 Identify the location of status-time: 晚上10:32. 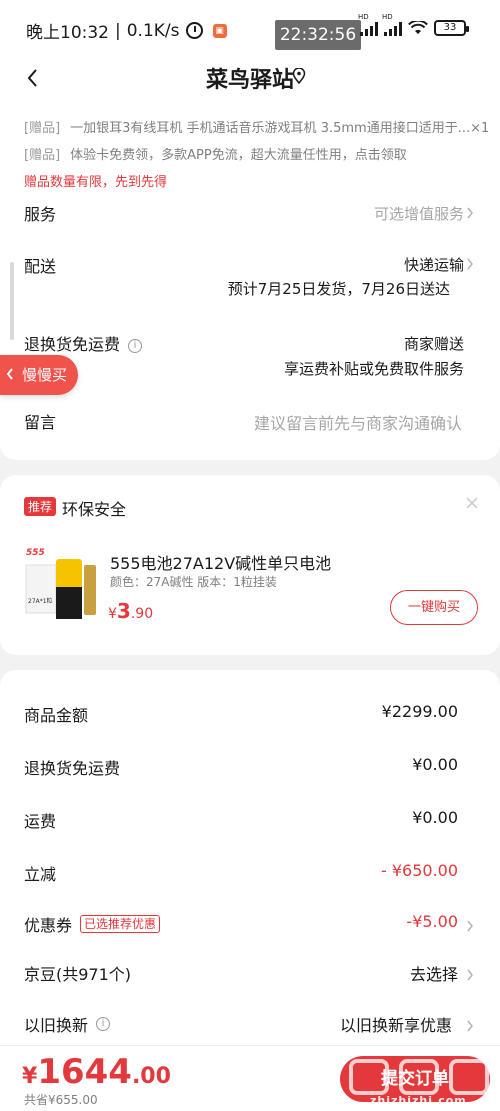
(67, 33).